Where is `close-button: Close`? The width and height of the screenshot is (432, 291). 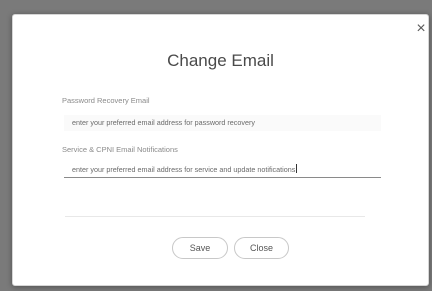 close-button: Close is located at coordinates (261, 248).